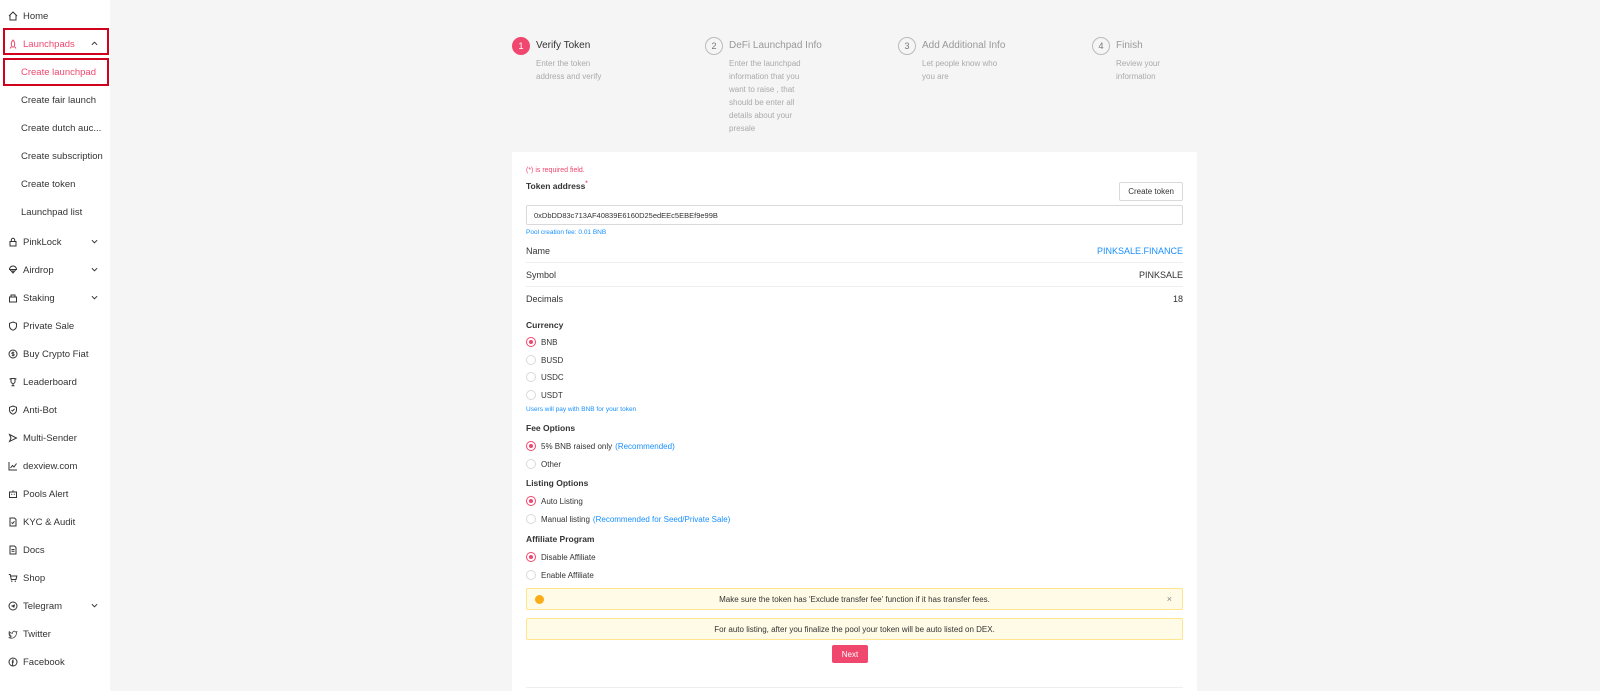  What do you see at coordinates (775, 45) in the screenshot?
I see `step-title: DeFi Launchpad Info` at bounding box center [775, 45].